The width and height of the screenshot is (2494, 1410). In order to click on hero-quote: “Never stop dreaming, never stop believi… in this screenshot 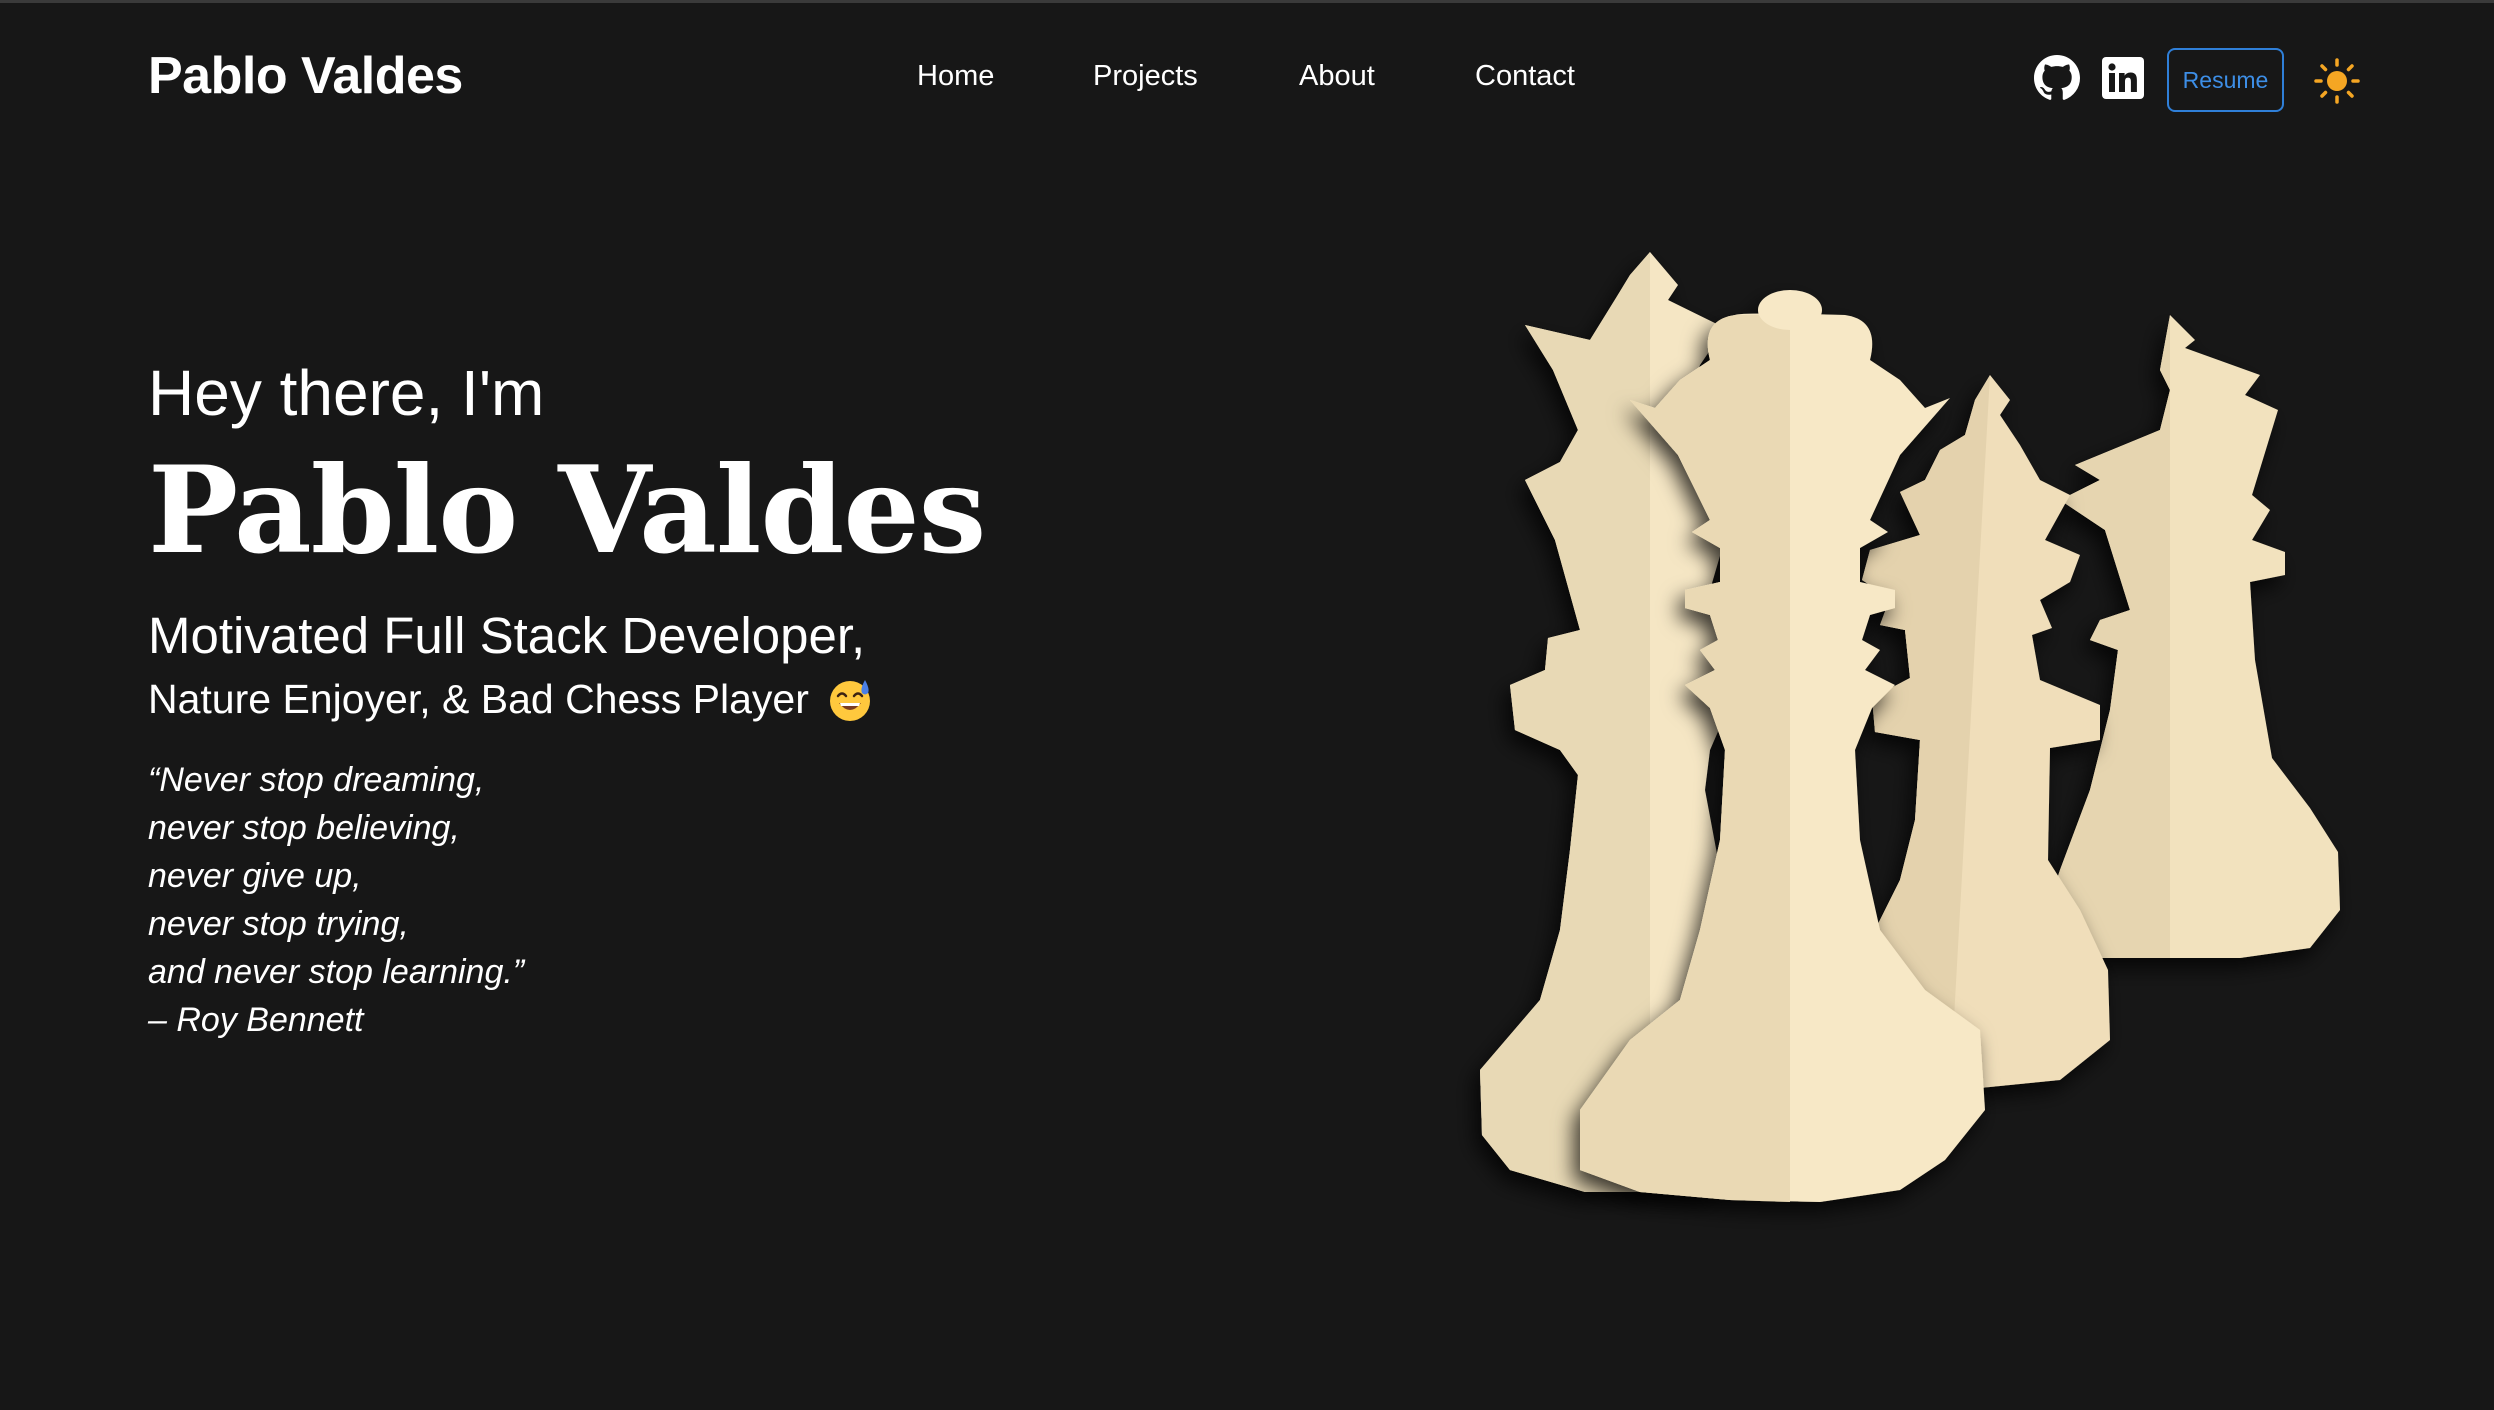, I will do `click(336, 900)`.